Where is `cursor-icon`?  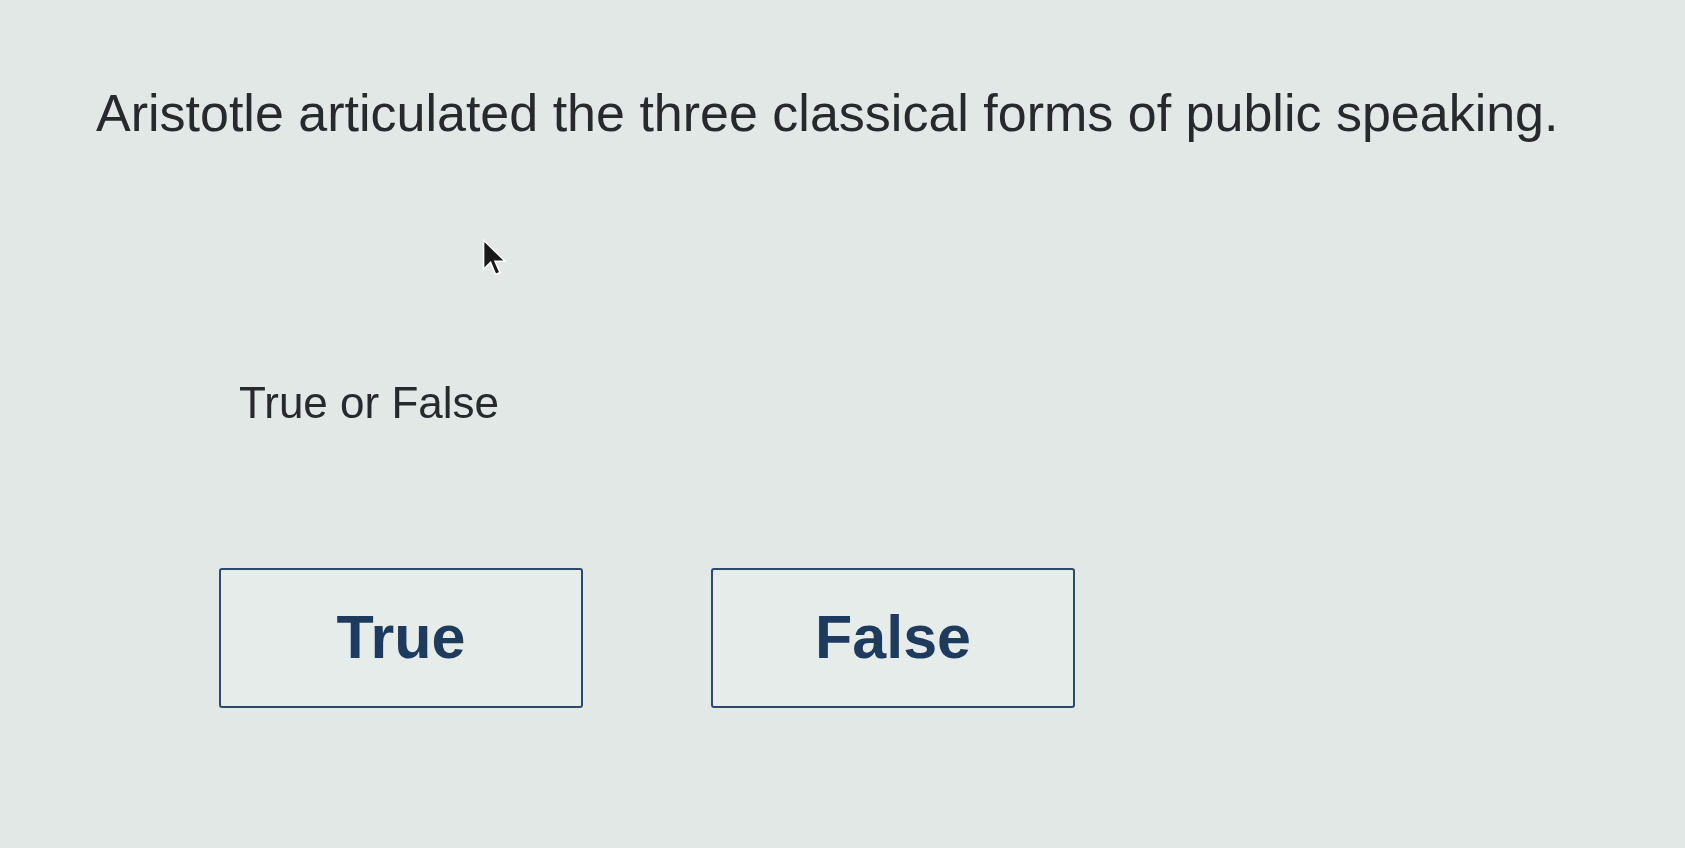
cursor-icon is located at coordinates (495, 258).